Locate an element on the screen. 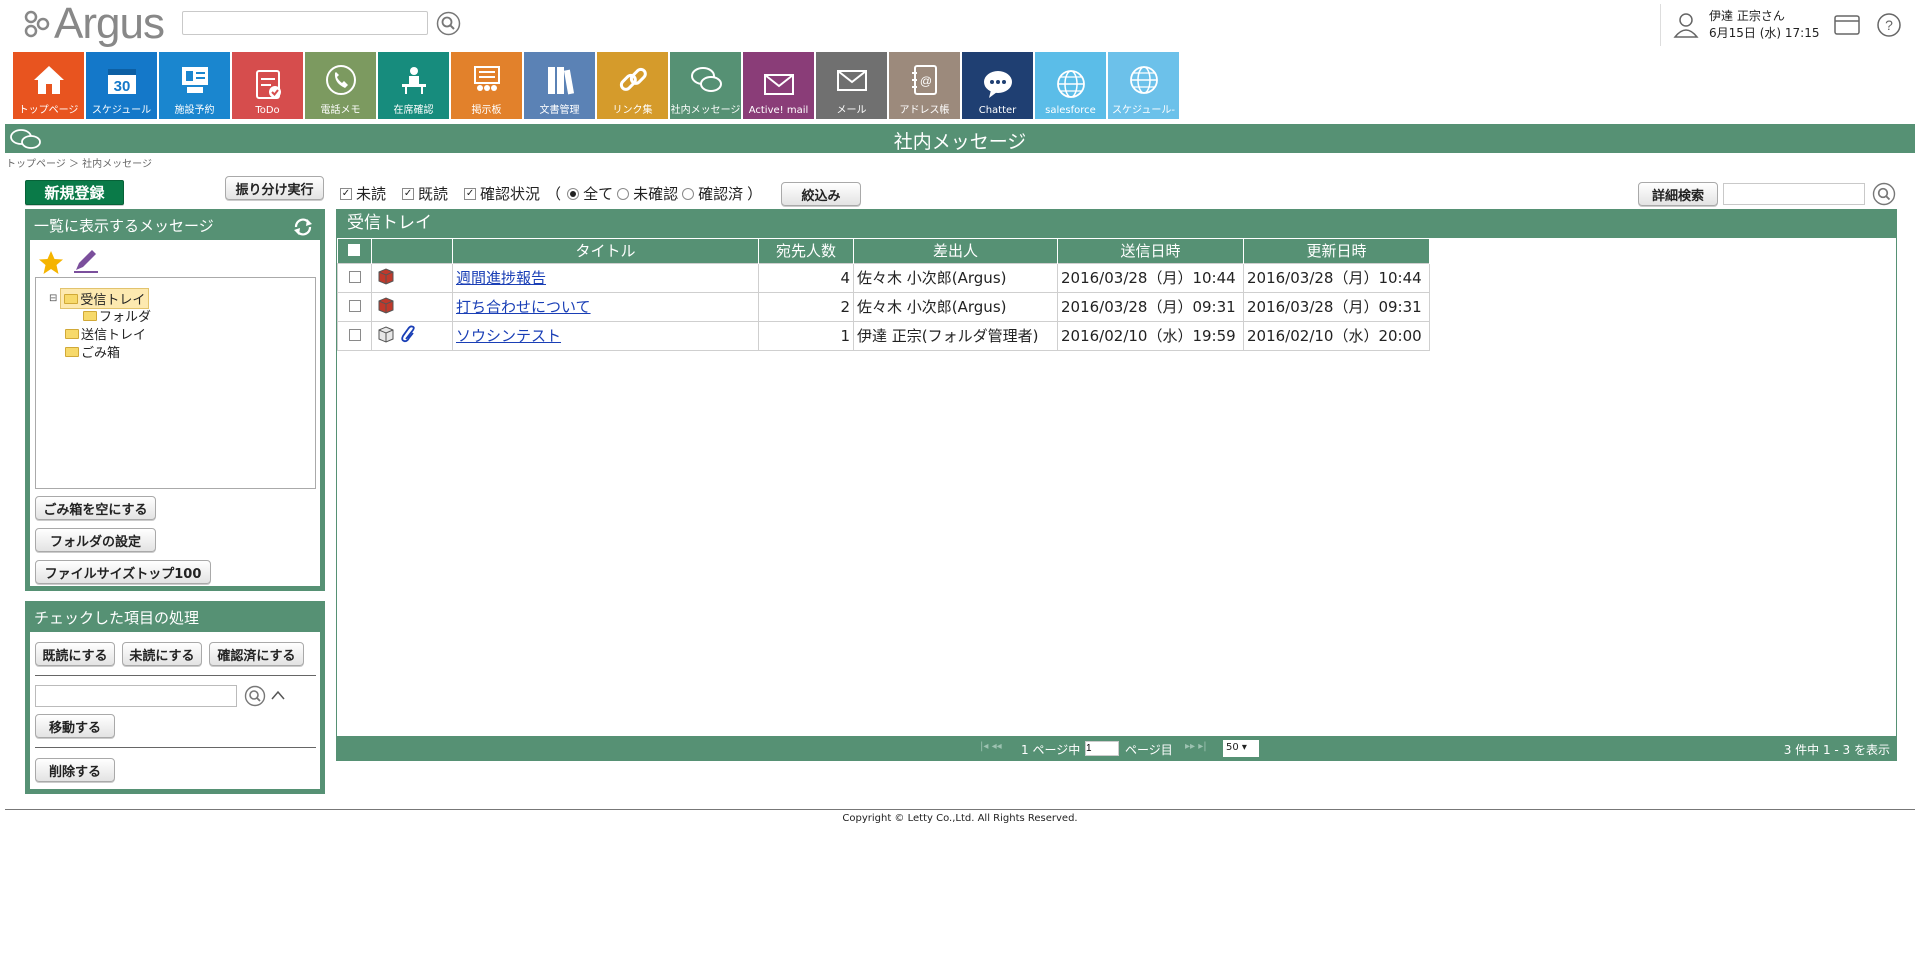 This screenshot has width=1920, height=969. last-page-icon: ▸▸ ▸| is located at coordinates (1196, 746).